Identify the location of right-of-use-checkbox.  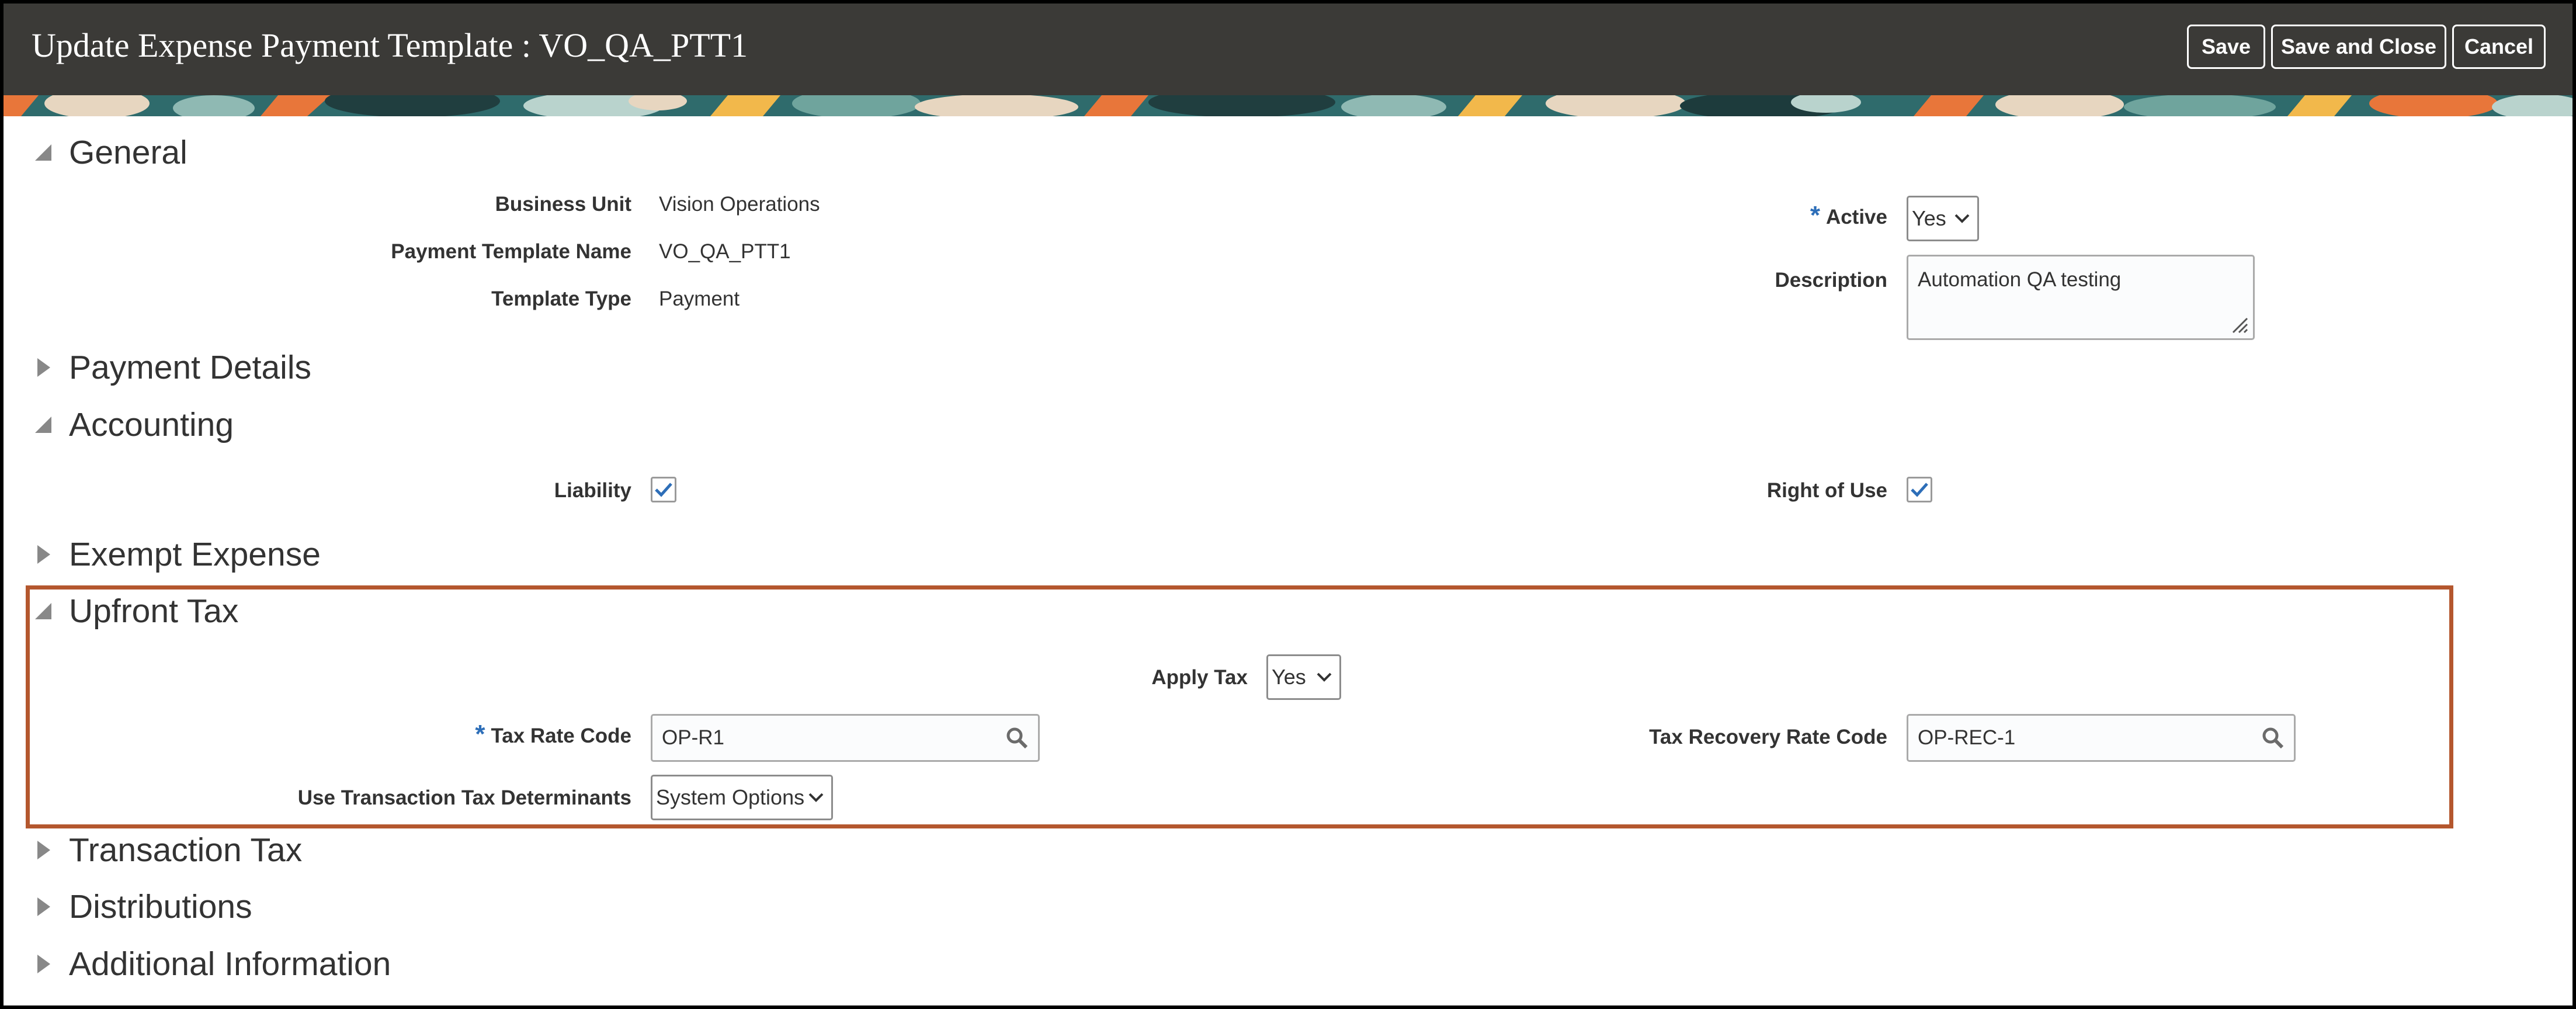
(1919, 490).